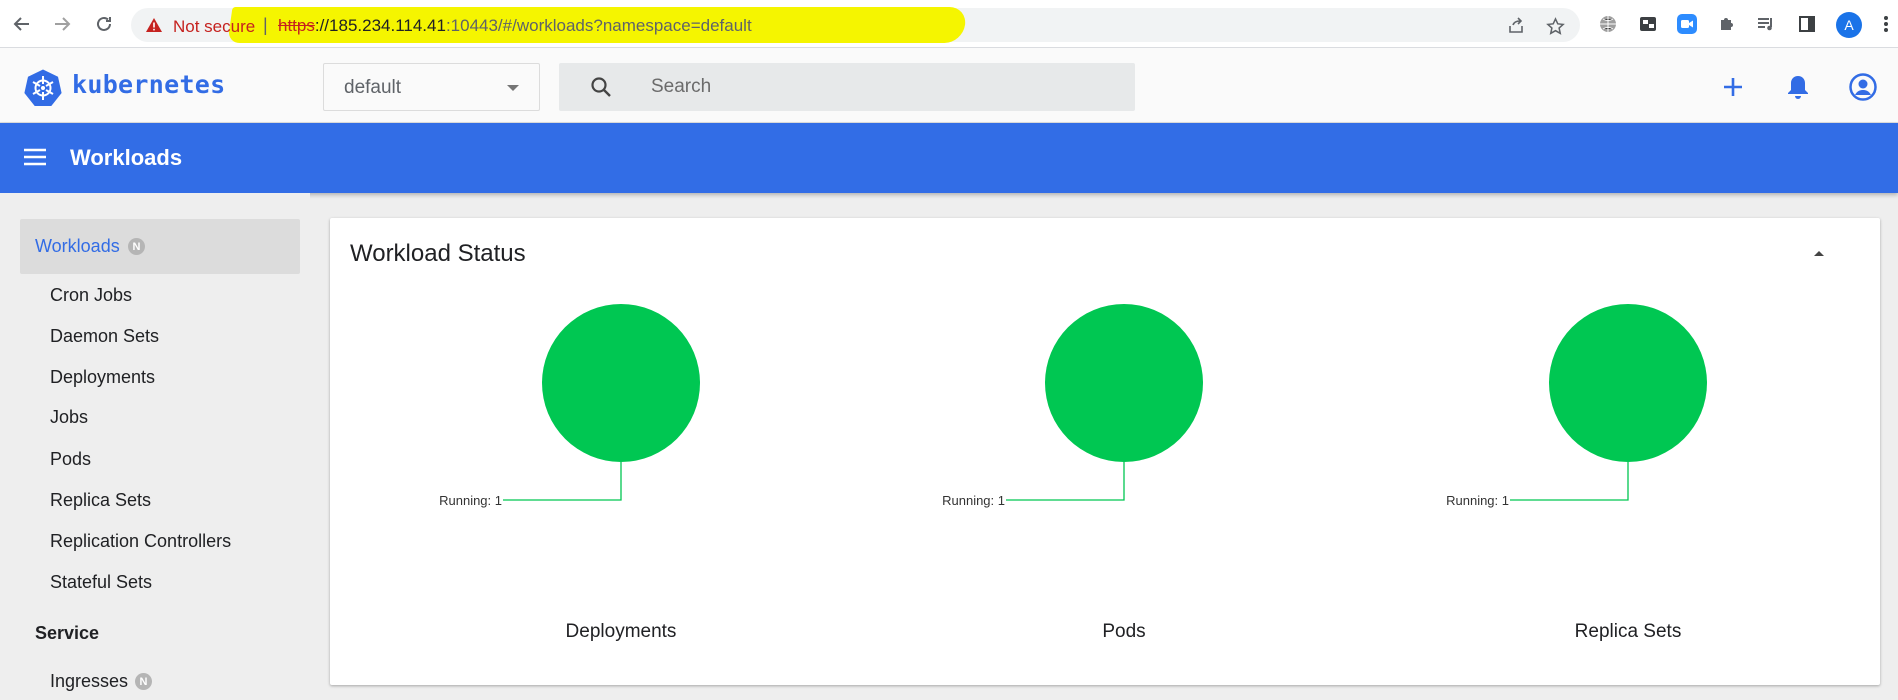 Image resolution: width=1898 pixels, height=700 pixels. What do you see at coordinates (1886, 24) in the screenshot?
I see `more-menu-icon` at bounding box center [1886, 24].